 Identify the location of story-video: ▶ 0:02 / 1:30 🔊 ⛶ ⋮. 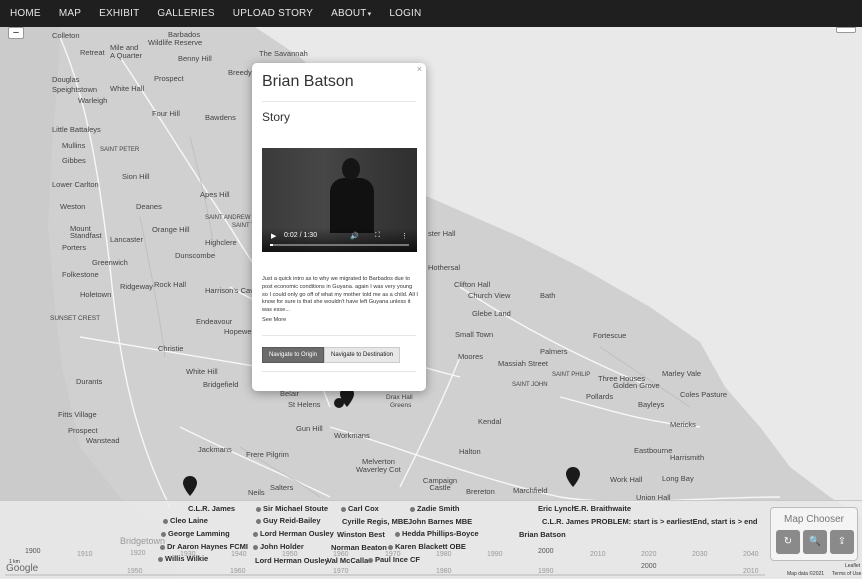
(339, 200).